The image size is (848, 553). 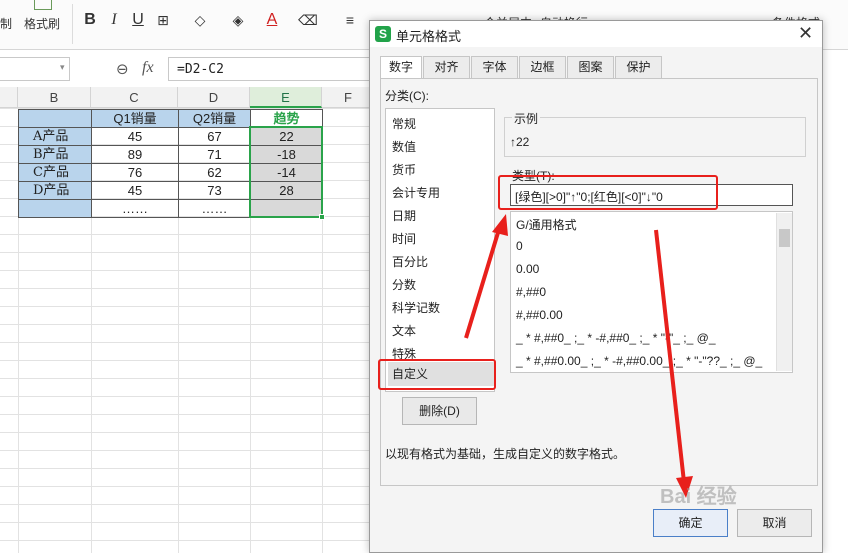 What do you see at coordinates (500, 225) in the screenshot?
I see `arrow-head` at bounding box center [500, 225].